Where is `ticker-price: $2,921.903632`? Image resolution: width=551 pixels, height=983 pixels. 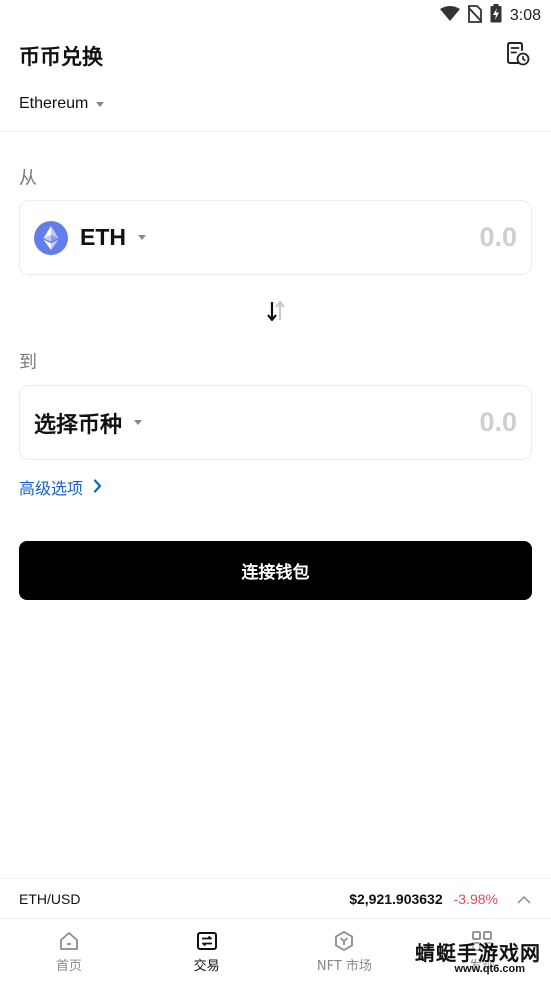 ticker-price: $2,921.903632 is located at coordinates (396, 898).